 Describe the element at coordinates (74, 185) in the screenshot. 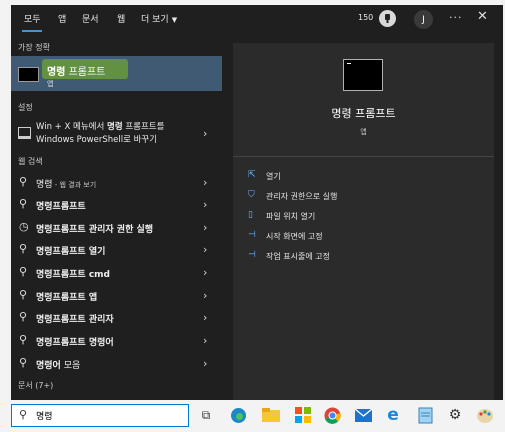

I see `list-item-sub: - 웹 결과 보기` at that location.